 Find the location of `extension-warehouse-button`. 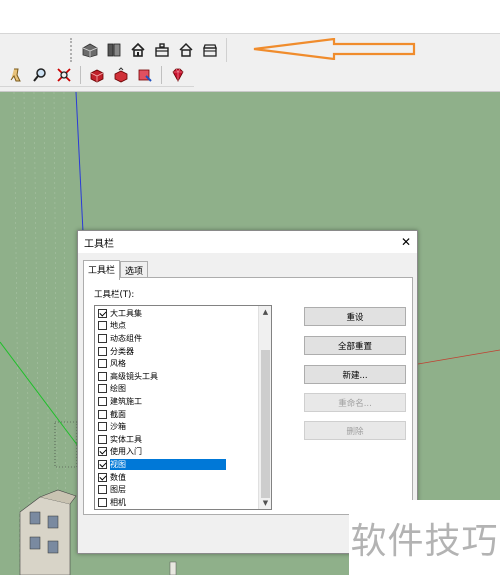

extension-warehouse-button is located at coordinates (145, 75).